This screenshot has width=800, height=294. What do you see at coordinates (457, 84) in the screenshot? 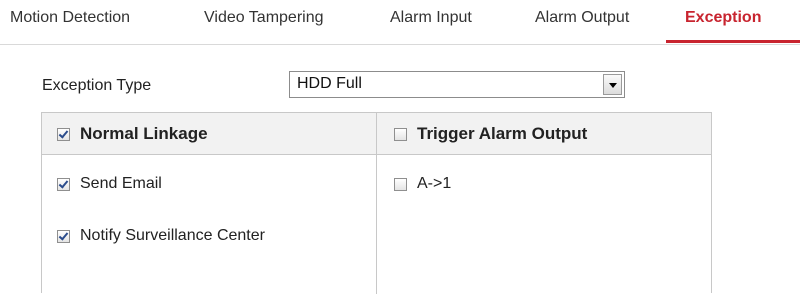
I see `exception-type-select: HDD Full` at bounding box center [457, 84].